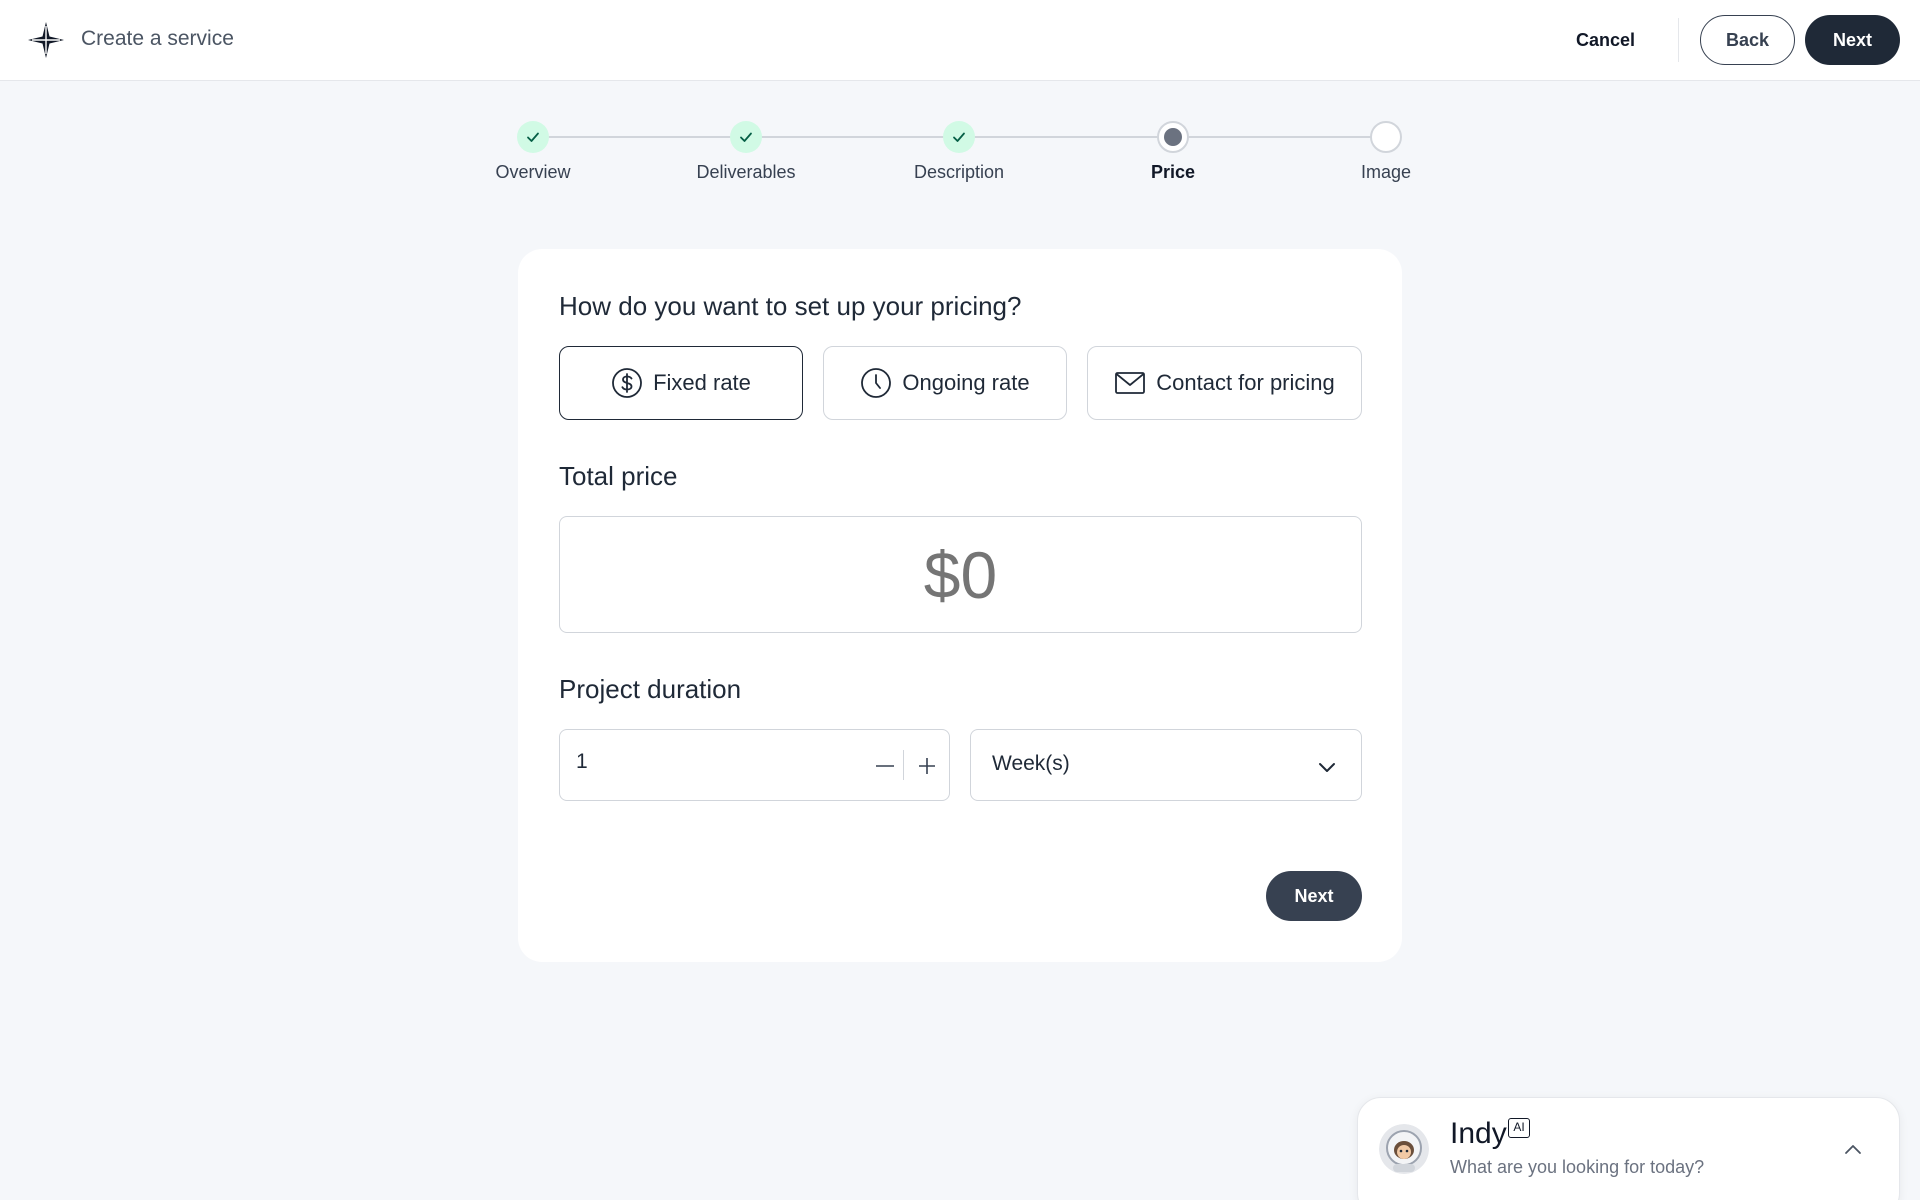 This screenshot has height=1200, width=1920. Describe the element at coordinates (1853, 1150) in the screenshot. I see `chevron-up-icon` at that location.